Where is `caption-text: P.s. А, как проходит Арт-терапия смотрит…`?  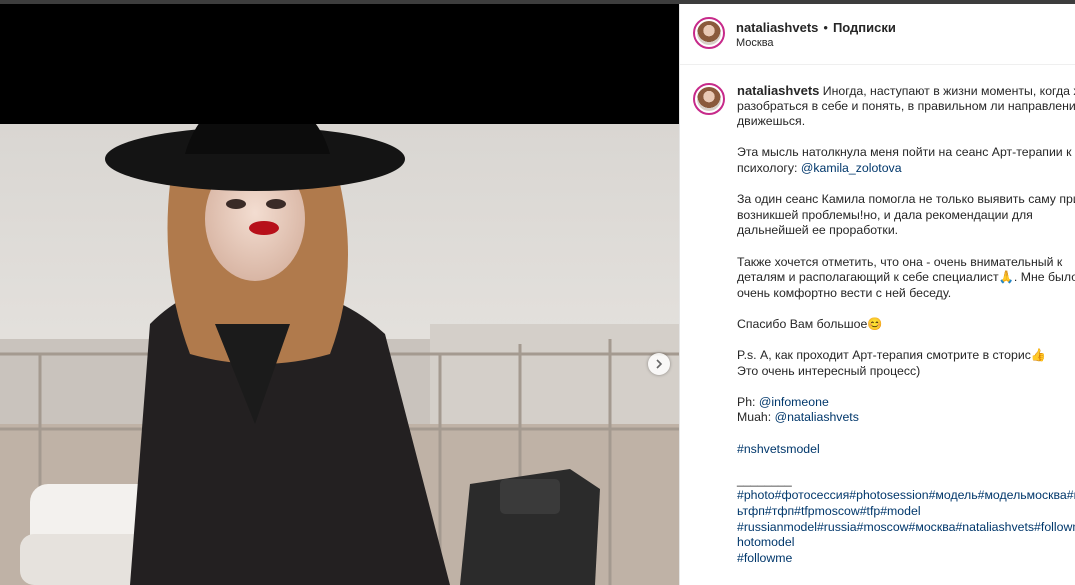 caption-text: P.s. А, как проходит Арт-терапия смотрит… is located at coordinates (892, 355).